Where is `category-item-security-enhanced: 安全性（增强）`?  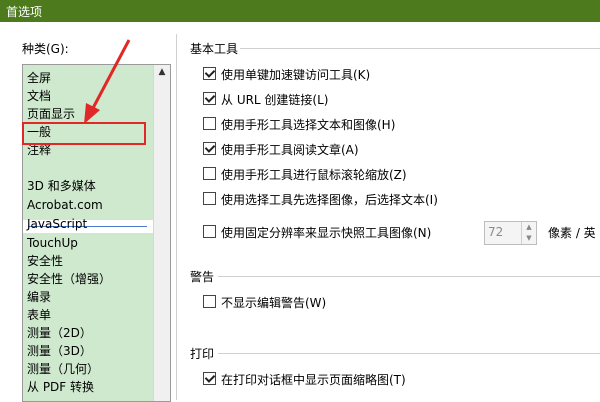
category-item-security-enhanced: 安全性（增强） is located at coordinates (69, 279).